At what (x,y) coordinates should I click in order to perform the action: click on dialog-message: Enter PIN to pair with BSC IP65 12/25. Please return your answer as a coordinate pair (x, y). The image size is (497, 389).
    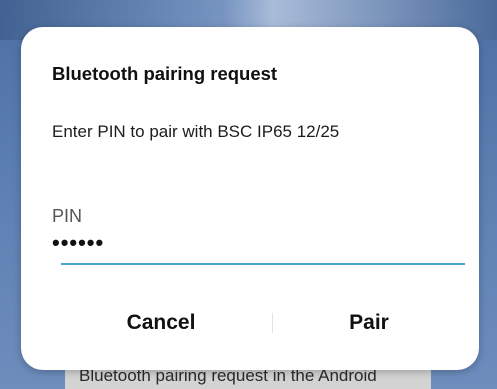
    Looking at the image, I should click on (196, 131).